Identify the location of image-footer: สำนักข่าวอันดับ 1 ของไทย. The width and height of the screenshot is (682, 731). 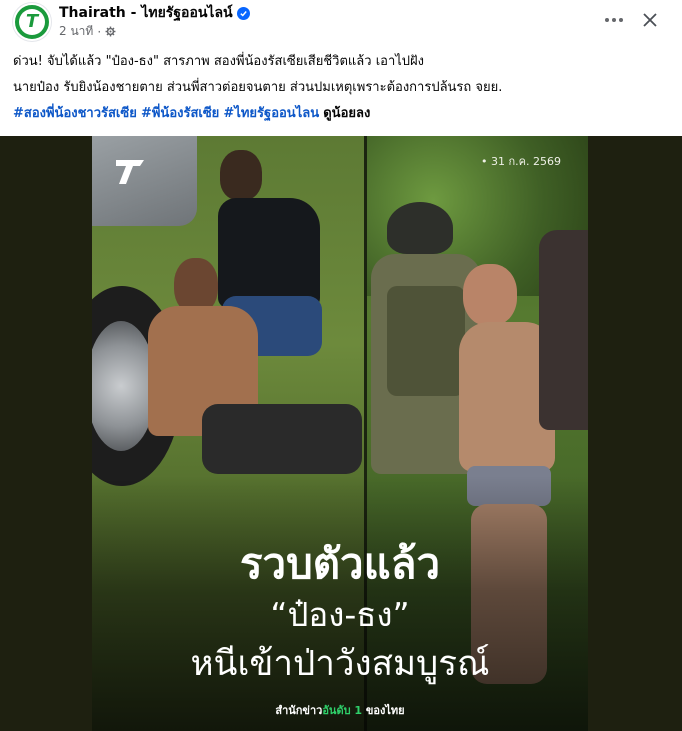
(340, 710).